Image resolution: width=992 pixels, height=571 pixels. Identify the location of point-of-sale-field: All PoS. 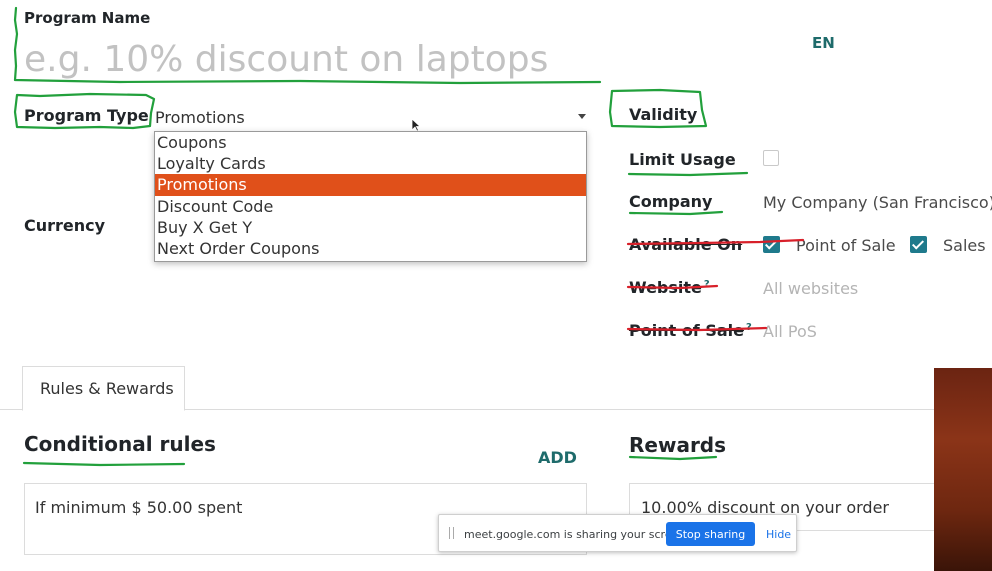
(790, 331).